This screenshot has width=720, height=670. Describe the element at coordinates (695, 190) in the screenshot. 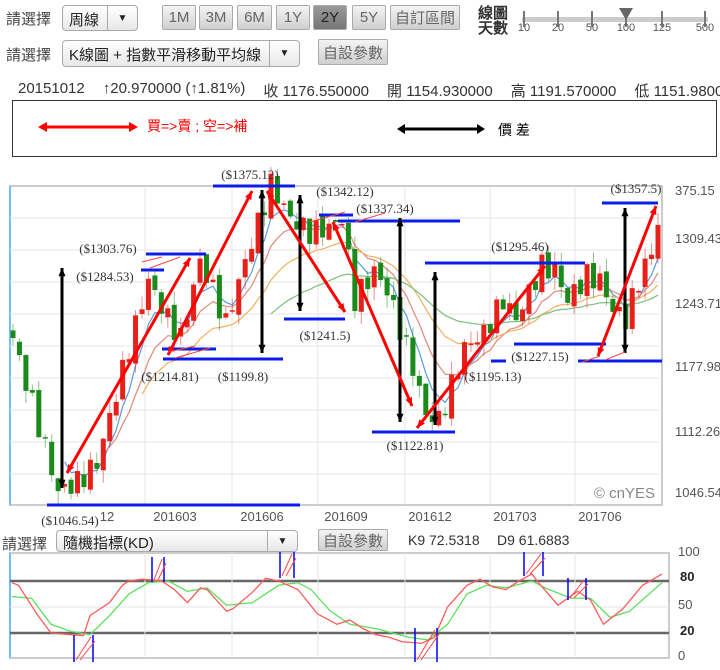

I see `y-tick-label: 375.15` at that location.